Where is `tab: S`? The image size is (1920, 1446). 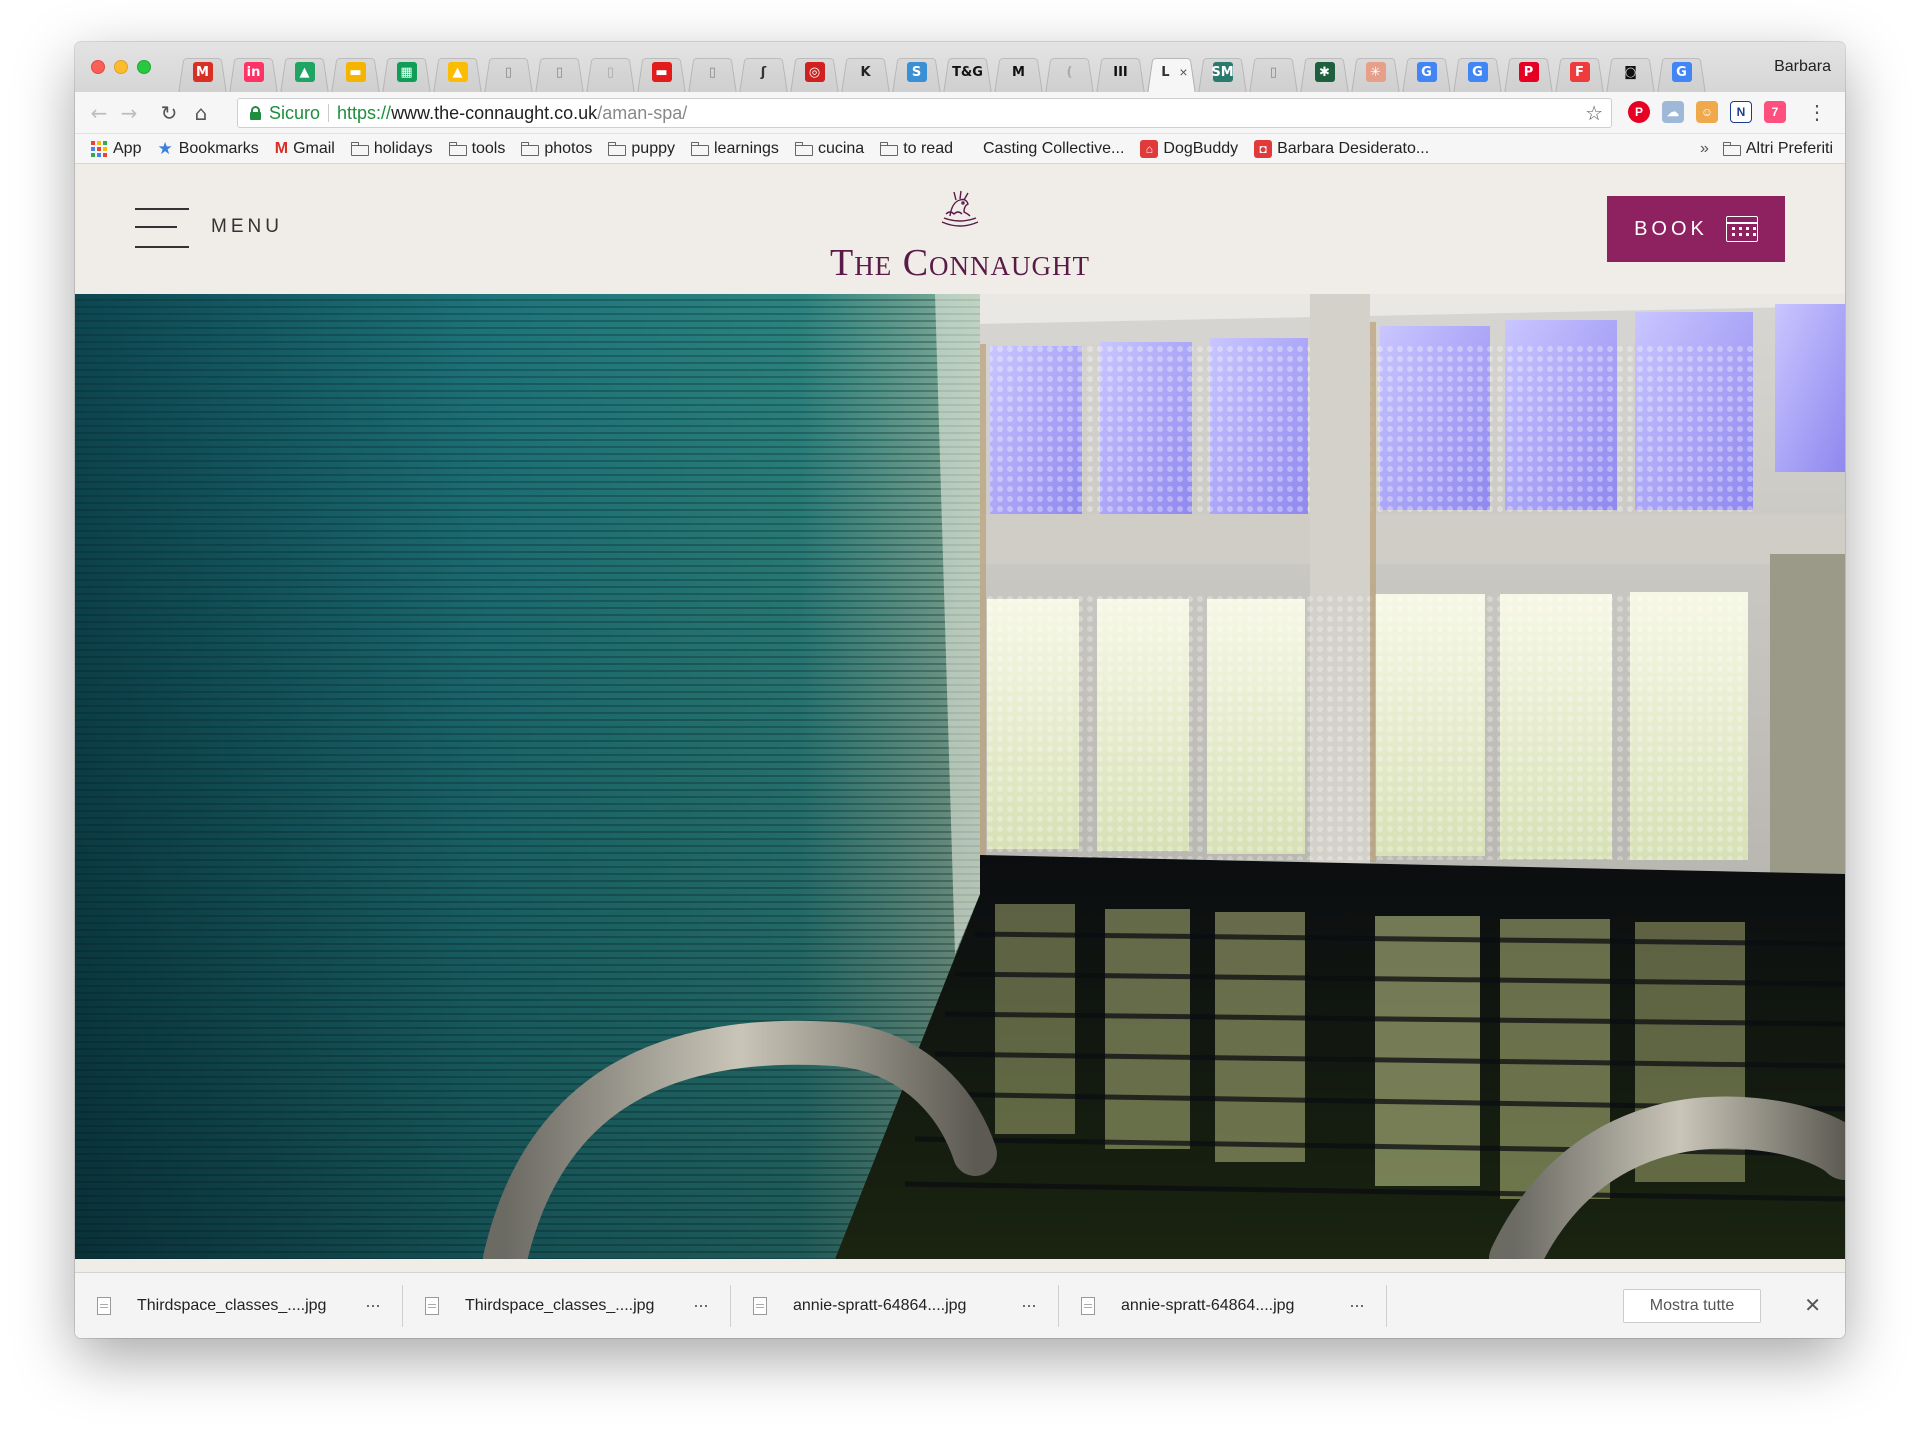 tab: S is located at coordinates (916, 72).